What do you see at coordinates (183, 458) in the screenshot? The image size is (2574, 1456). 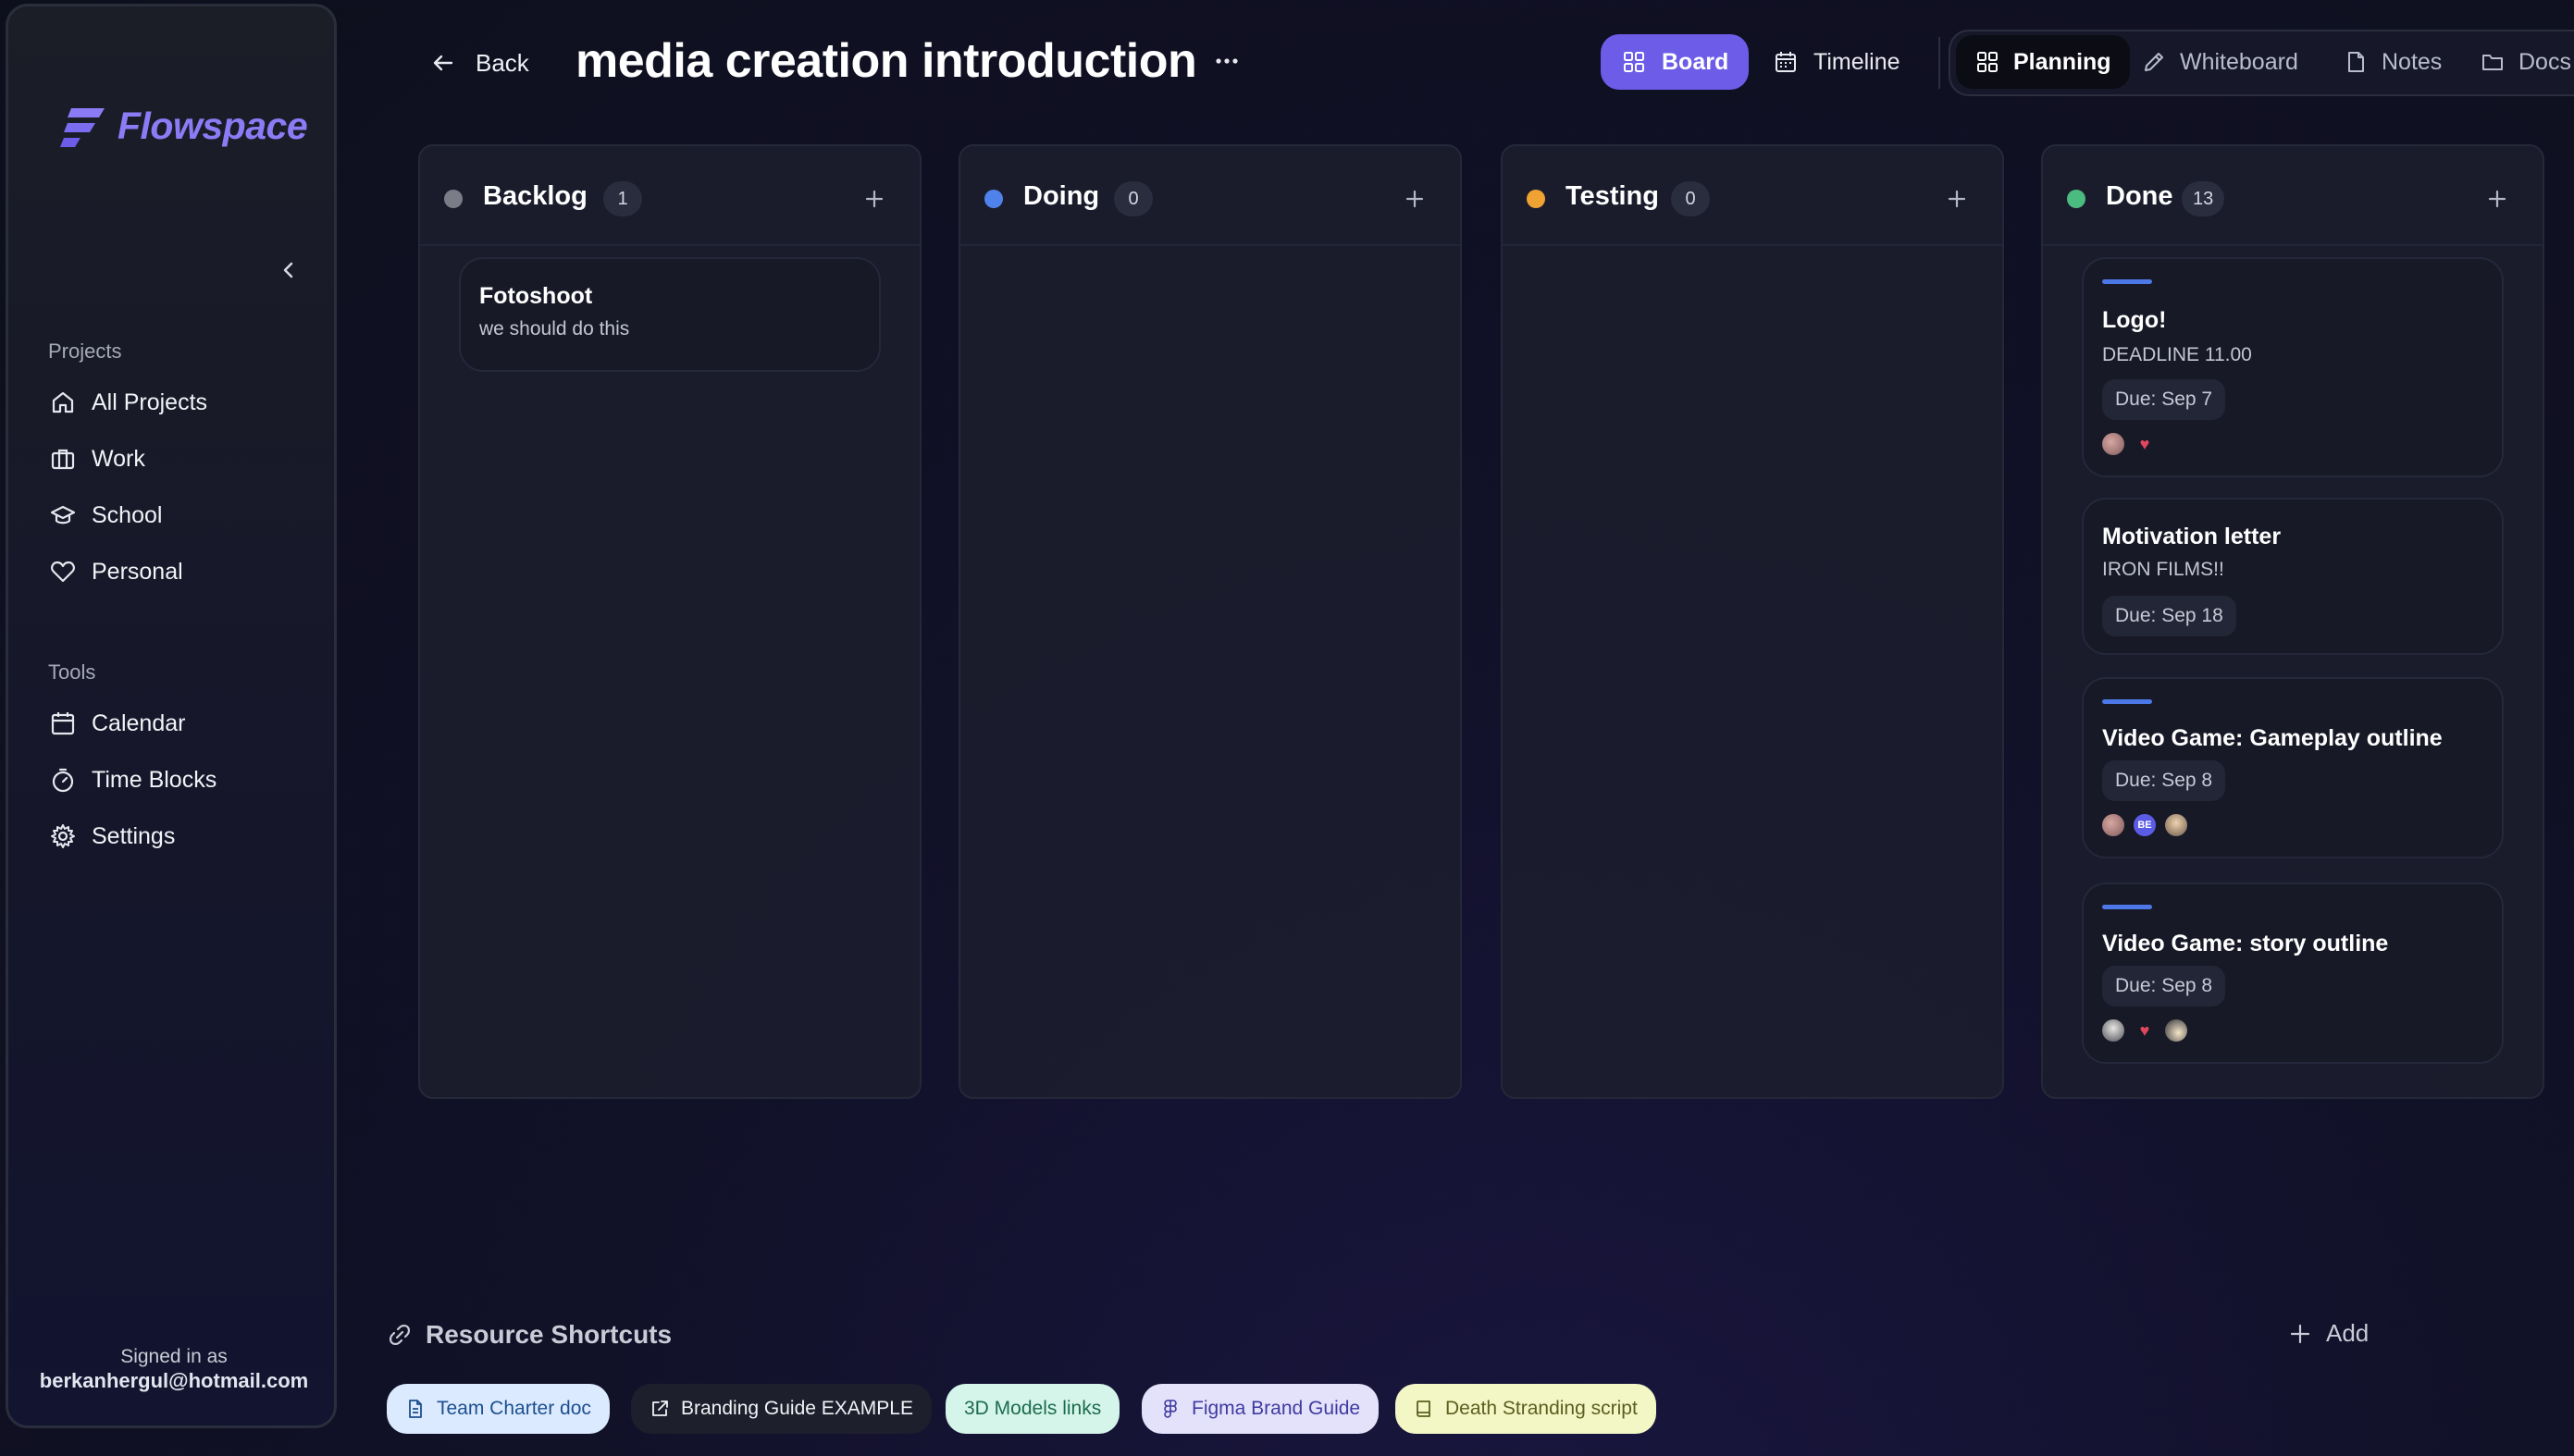 I see `sidebar-item-work: Work` at bounding box center [183, 458].